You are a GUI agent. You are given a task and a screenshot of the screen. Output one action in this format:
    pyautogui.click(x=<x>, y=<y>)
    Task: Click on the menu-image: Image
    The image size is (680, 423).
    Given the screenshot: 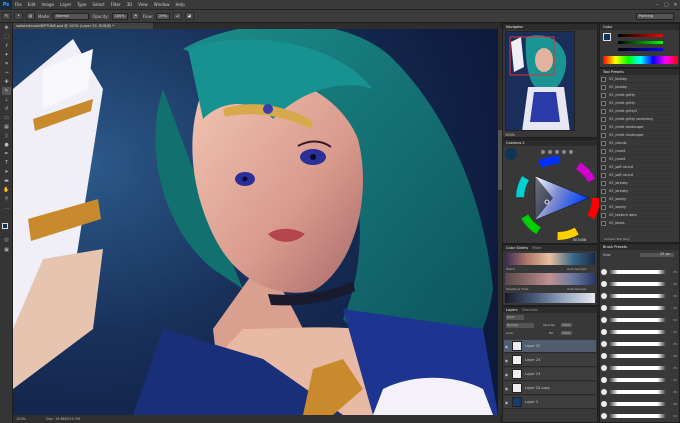 What is the action you would take?
    pyautogui.click(x=47, y=4)
    